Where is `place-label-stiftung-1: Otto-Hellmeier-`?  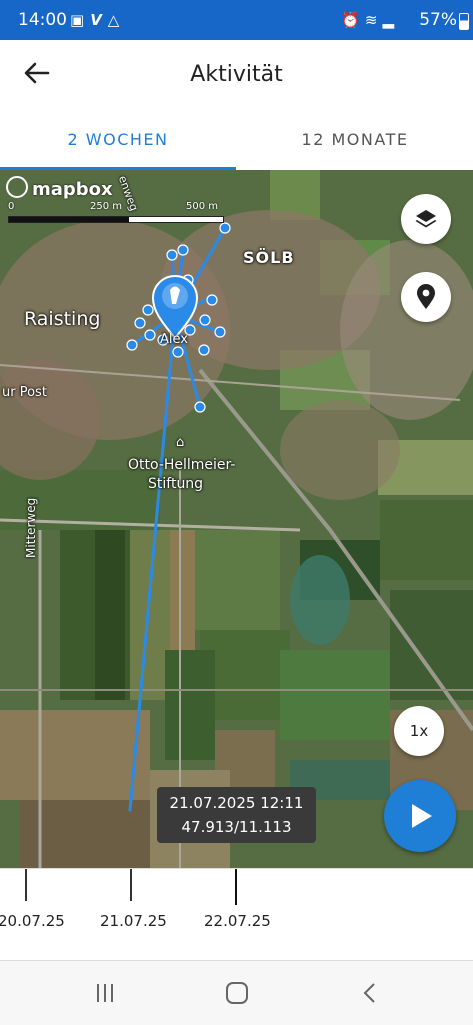
place-label-stiftung-1: Otto-Hellmeier- is located at coordinates (182, 465).